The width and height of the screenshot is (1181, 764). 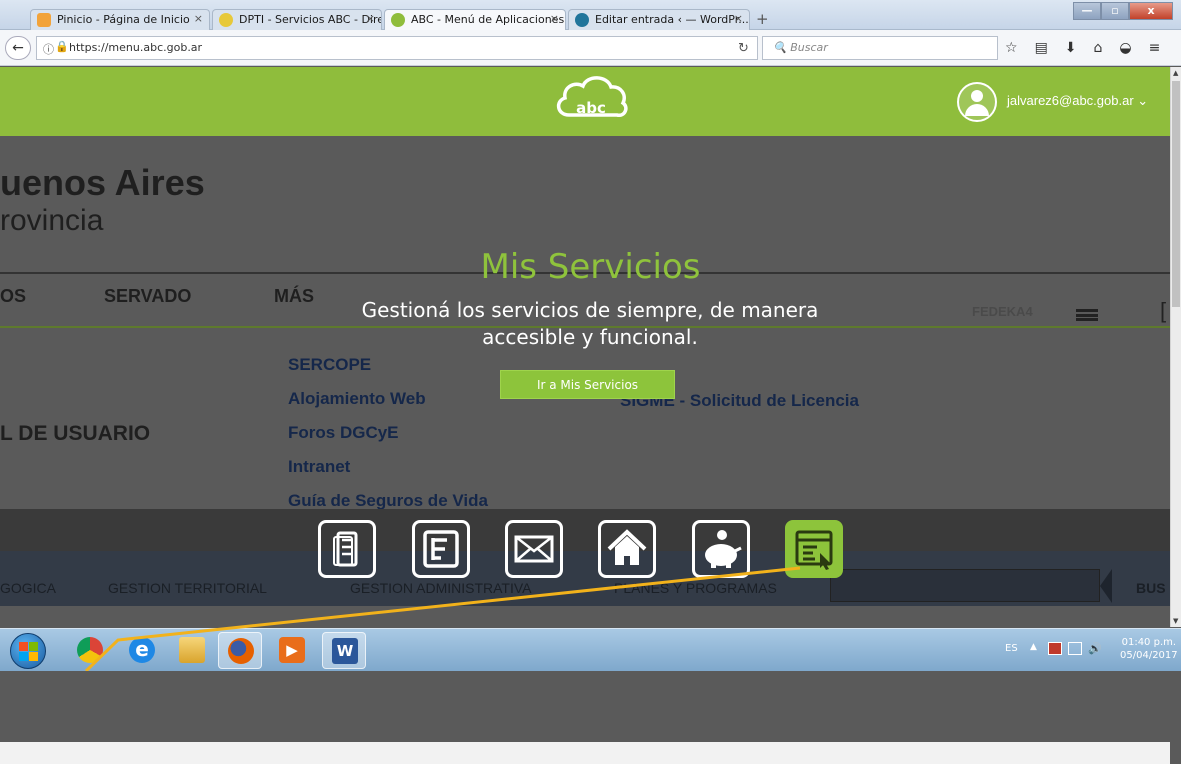 What do you see at coordinates (585, 530) in the screenshot?
I see `dark-band` at bounding box center [585, 530].